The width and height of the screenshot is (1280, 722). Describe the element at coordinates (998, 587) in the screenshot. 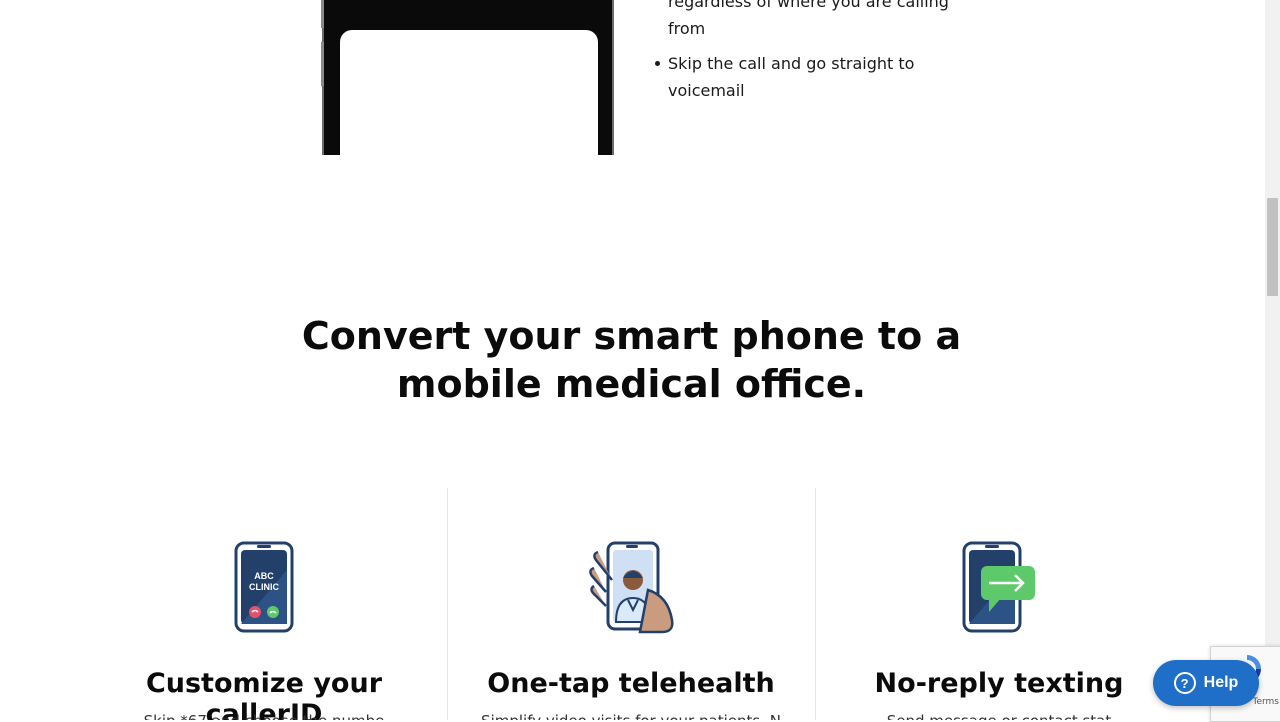

I see `texting-phone-icon` at that location.